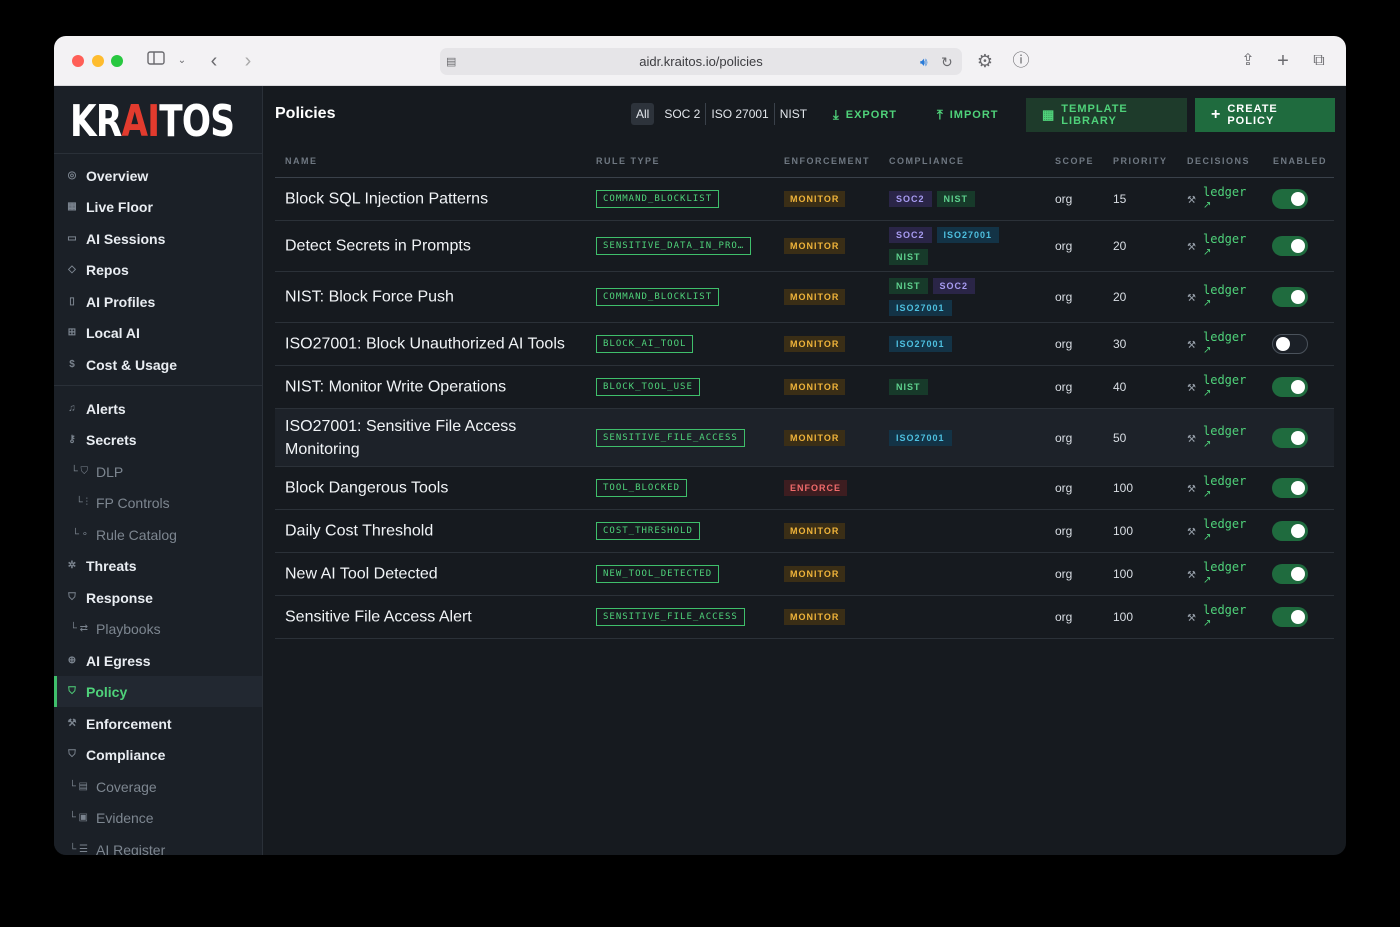  I want to click on reload-icon: ↻, so click(947, 62).